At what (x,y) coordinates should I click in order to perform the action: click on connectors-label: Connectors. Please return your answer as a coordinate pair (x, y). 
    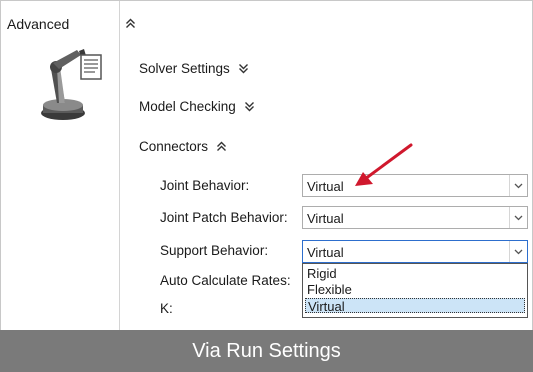
    Looking at the image, I should click on (174, 146).